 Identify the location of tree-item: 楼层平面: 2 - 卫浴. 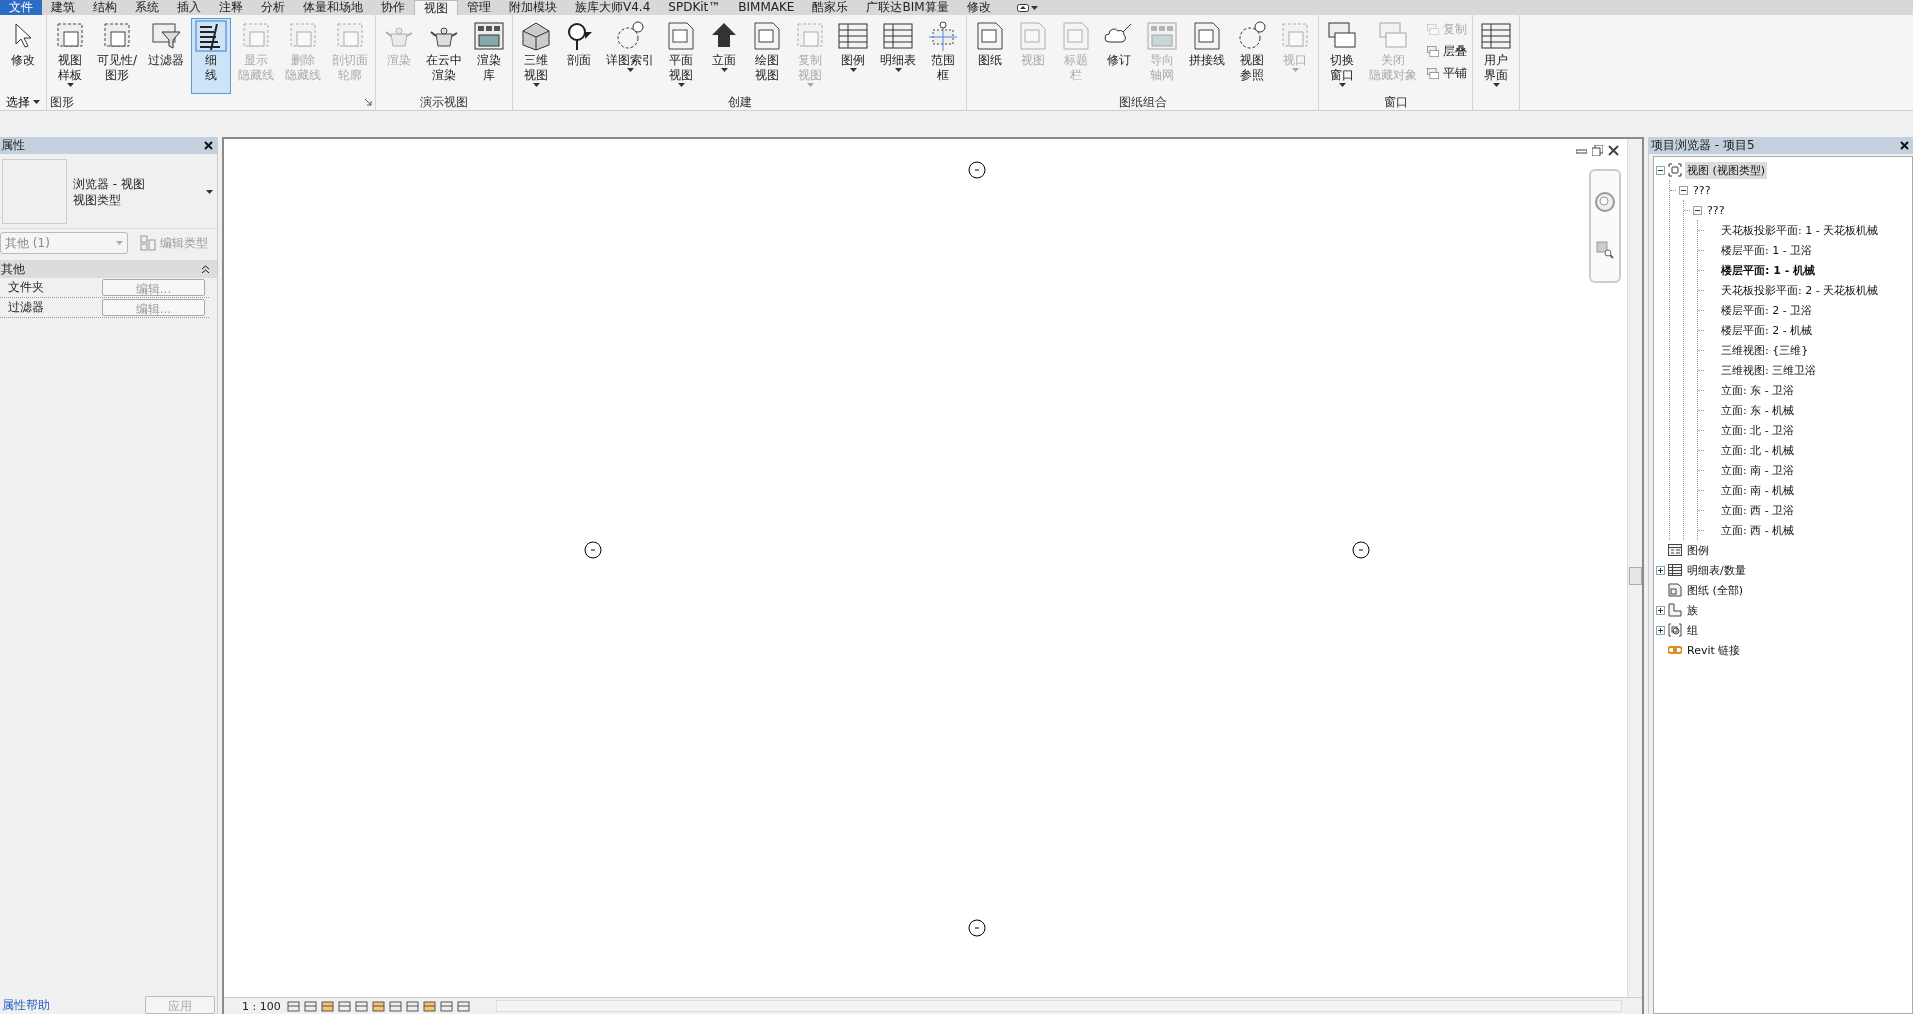
(1767, 310).